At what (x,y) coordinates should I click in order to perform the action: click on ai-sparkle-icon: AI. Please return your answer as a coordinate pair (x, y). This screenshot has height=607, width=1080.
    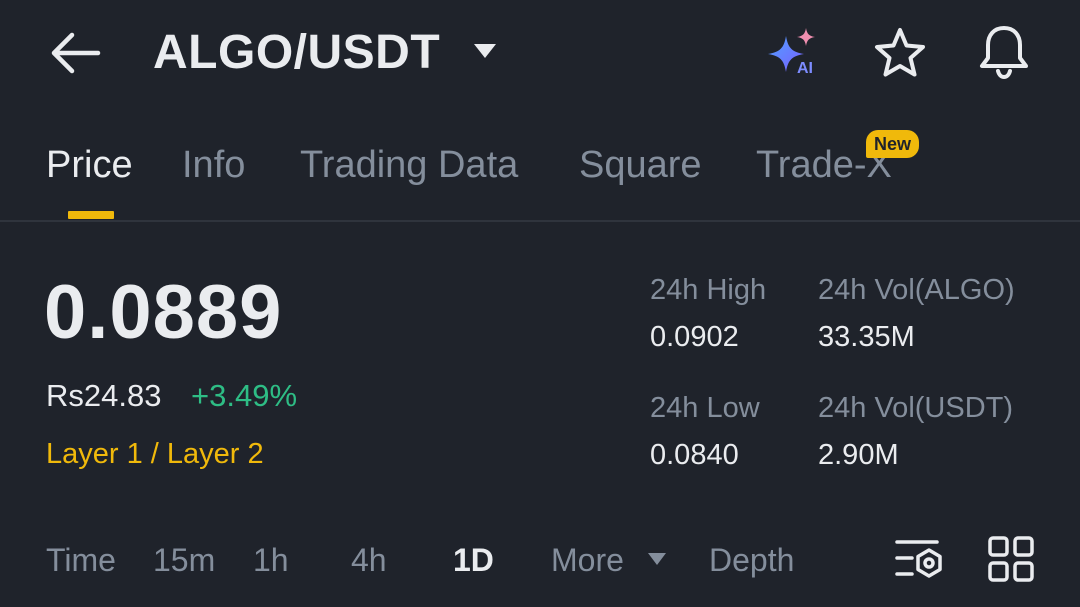
    Looking at the image, I should click on (794, 52).